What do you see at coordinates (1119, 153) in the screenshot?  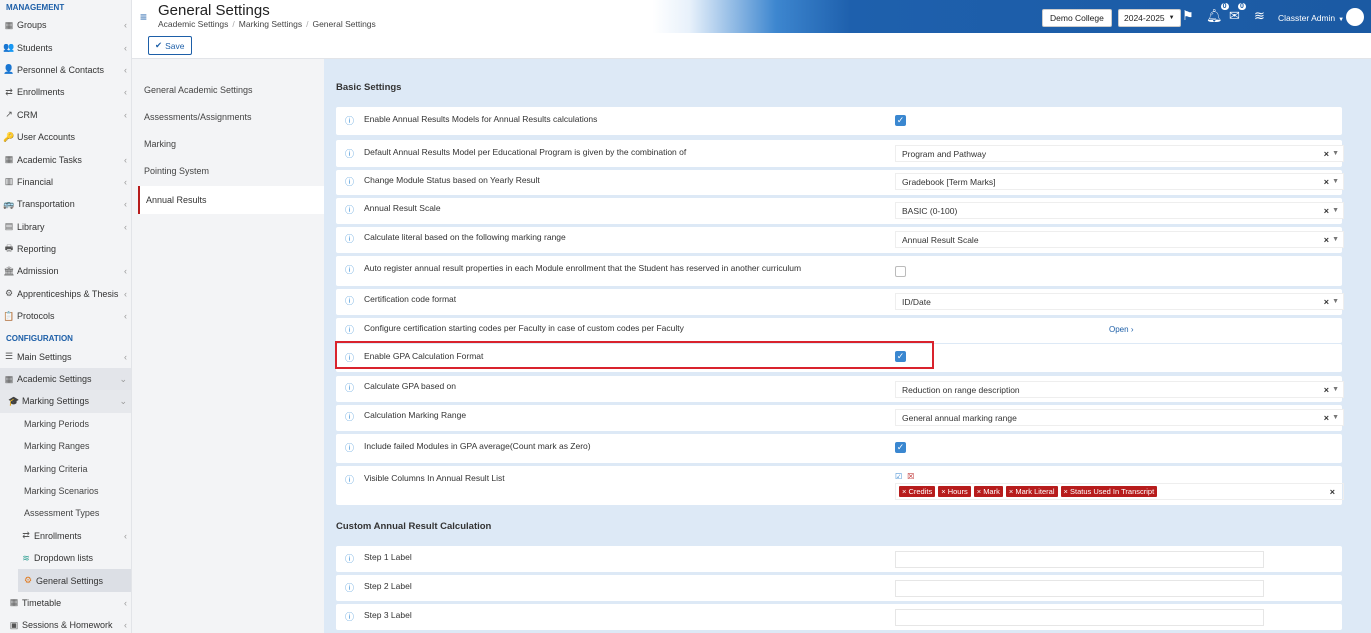 I see `default-model-select: Program and Pathway × ▼` at bounding box center [1119, 153].